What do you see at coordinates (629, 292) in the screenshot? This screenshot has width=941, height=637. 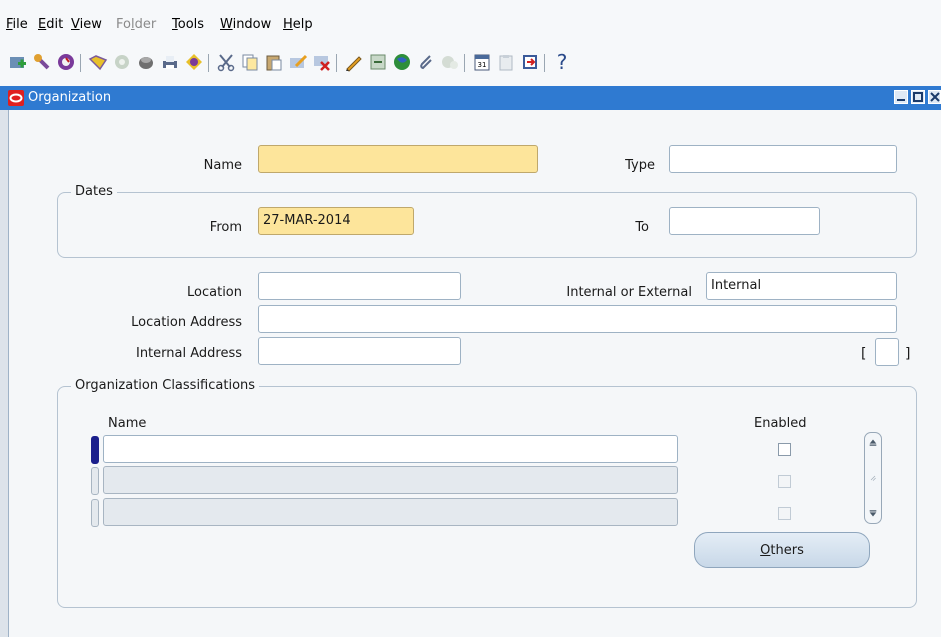 I see `internal-external-label: Internal or External` at bounding box center [629, 292].